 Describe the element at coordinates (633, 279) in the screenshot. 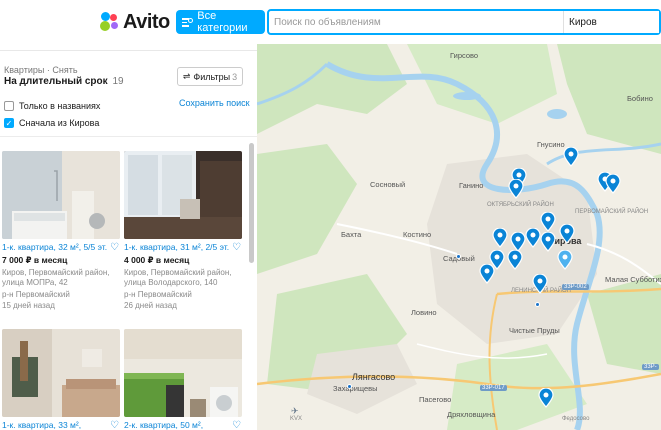

I see `map-label-malaya-subbotikha: Малая Субботиха` at that location.